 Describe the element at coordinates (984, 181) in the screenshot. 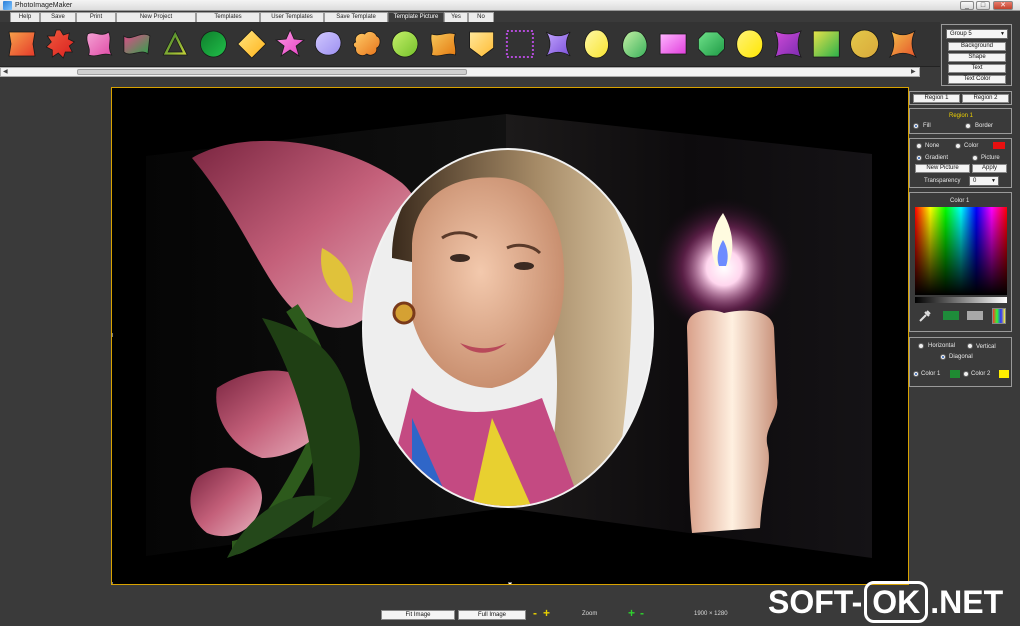

I see `transparency-select: 0 ▼` at that location.